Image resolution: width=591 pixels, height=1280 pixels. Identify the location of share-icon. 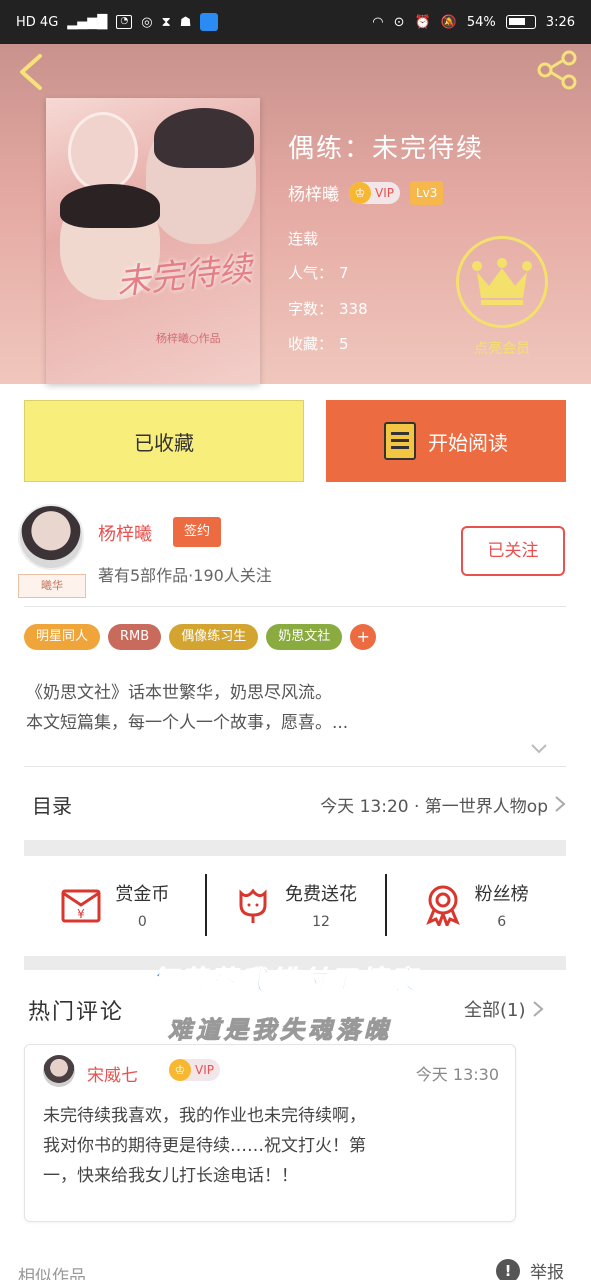
(557, 70).